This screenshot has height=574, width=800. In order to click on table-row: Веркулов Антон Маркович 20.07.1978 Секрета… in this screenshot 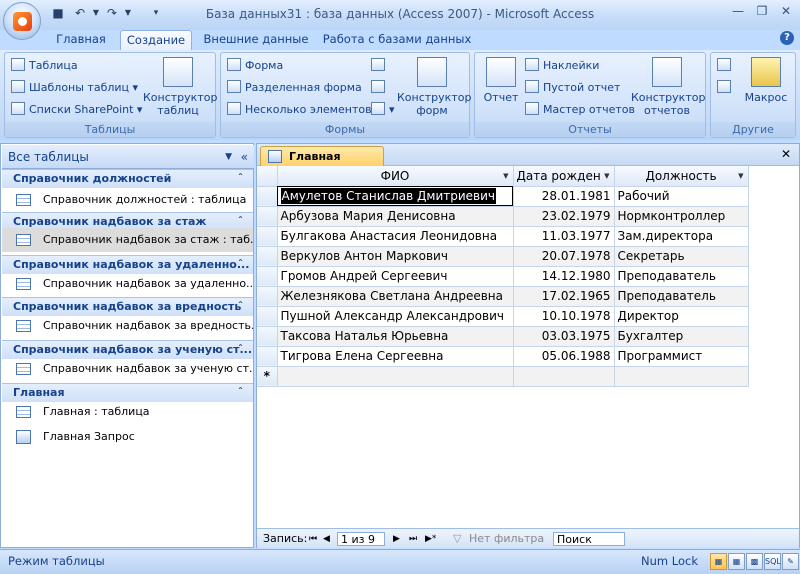, I will do `click(503, 256)`.